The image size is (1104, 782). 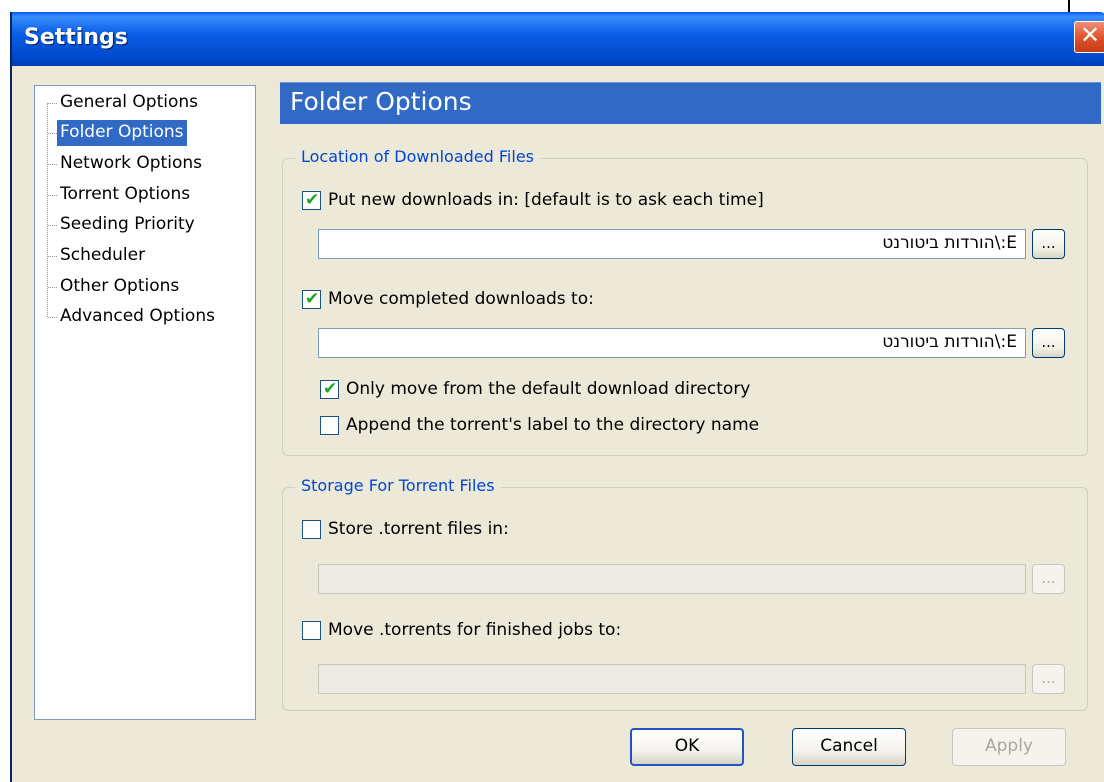 What do you see at coordinates (672, 343) in the screenshot?
I see `move-completed-path-input: E:\הורדות ביטורנט` at bounding box center [672, 343].